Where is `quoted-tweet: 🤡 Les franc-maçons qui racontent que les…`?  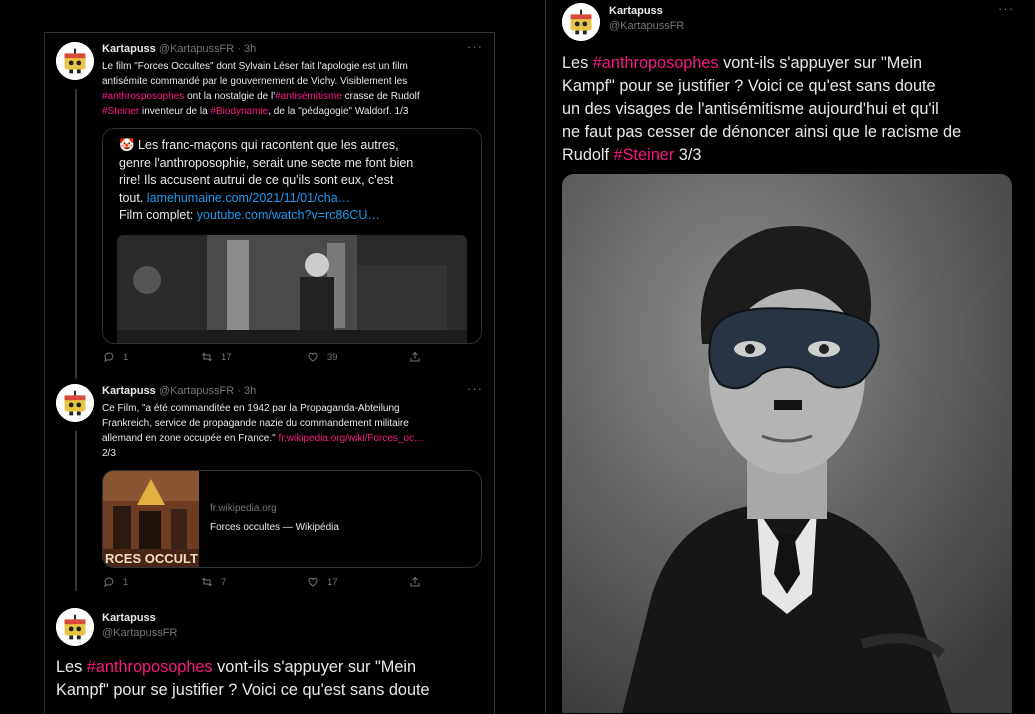 quoted-tweet: 🤡 Les franc-maçons qui racontent que les… is located at coordinates (292, 236).